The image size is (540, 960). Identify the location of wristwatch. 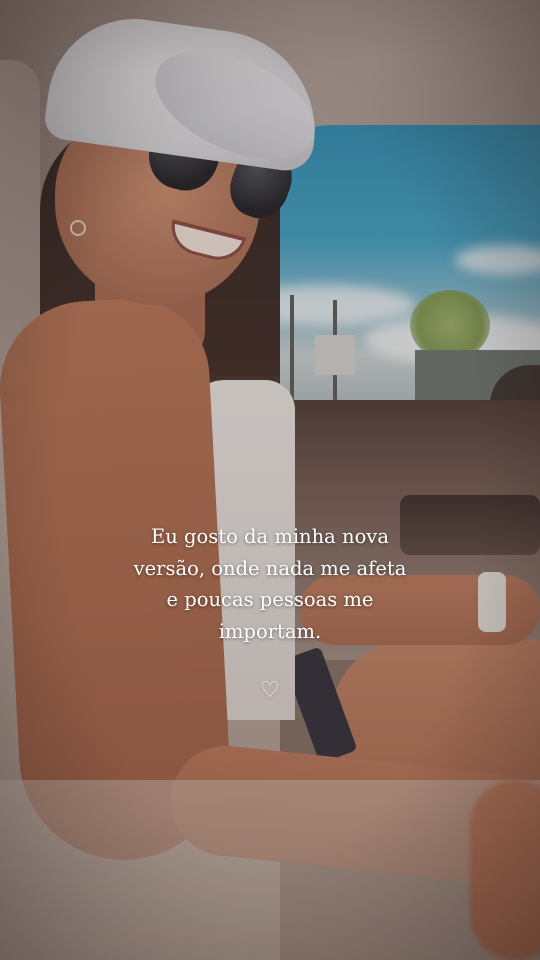
(492, 602).